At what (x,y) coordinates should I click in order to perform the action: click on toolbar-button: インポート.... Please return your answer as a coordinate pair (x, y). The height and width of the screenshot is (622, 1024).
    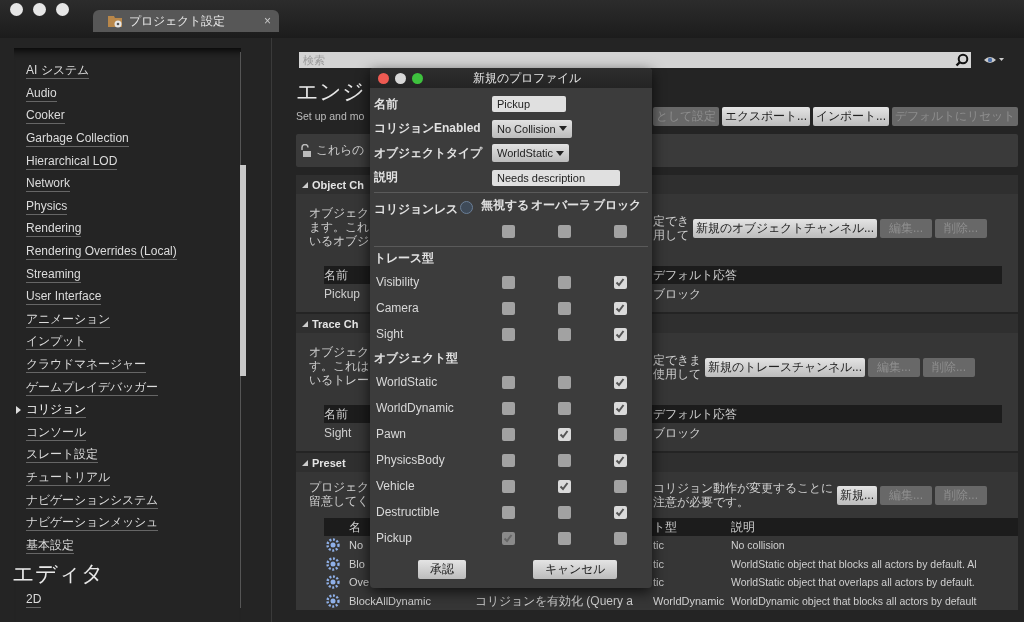
    Looking at the image, I should click on (851, 116).